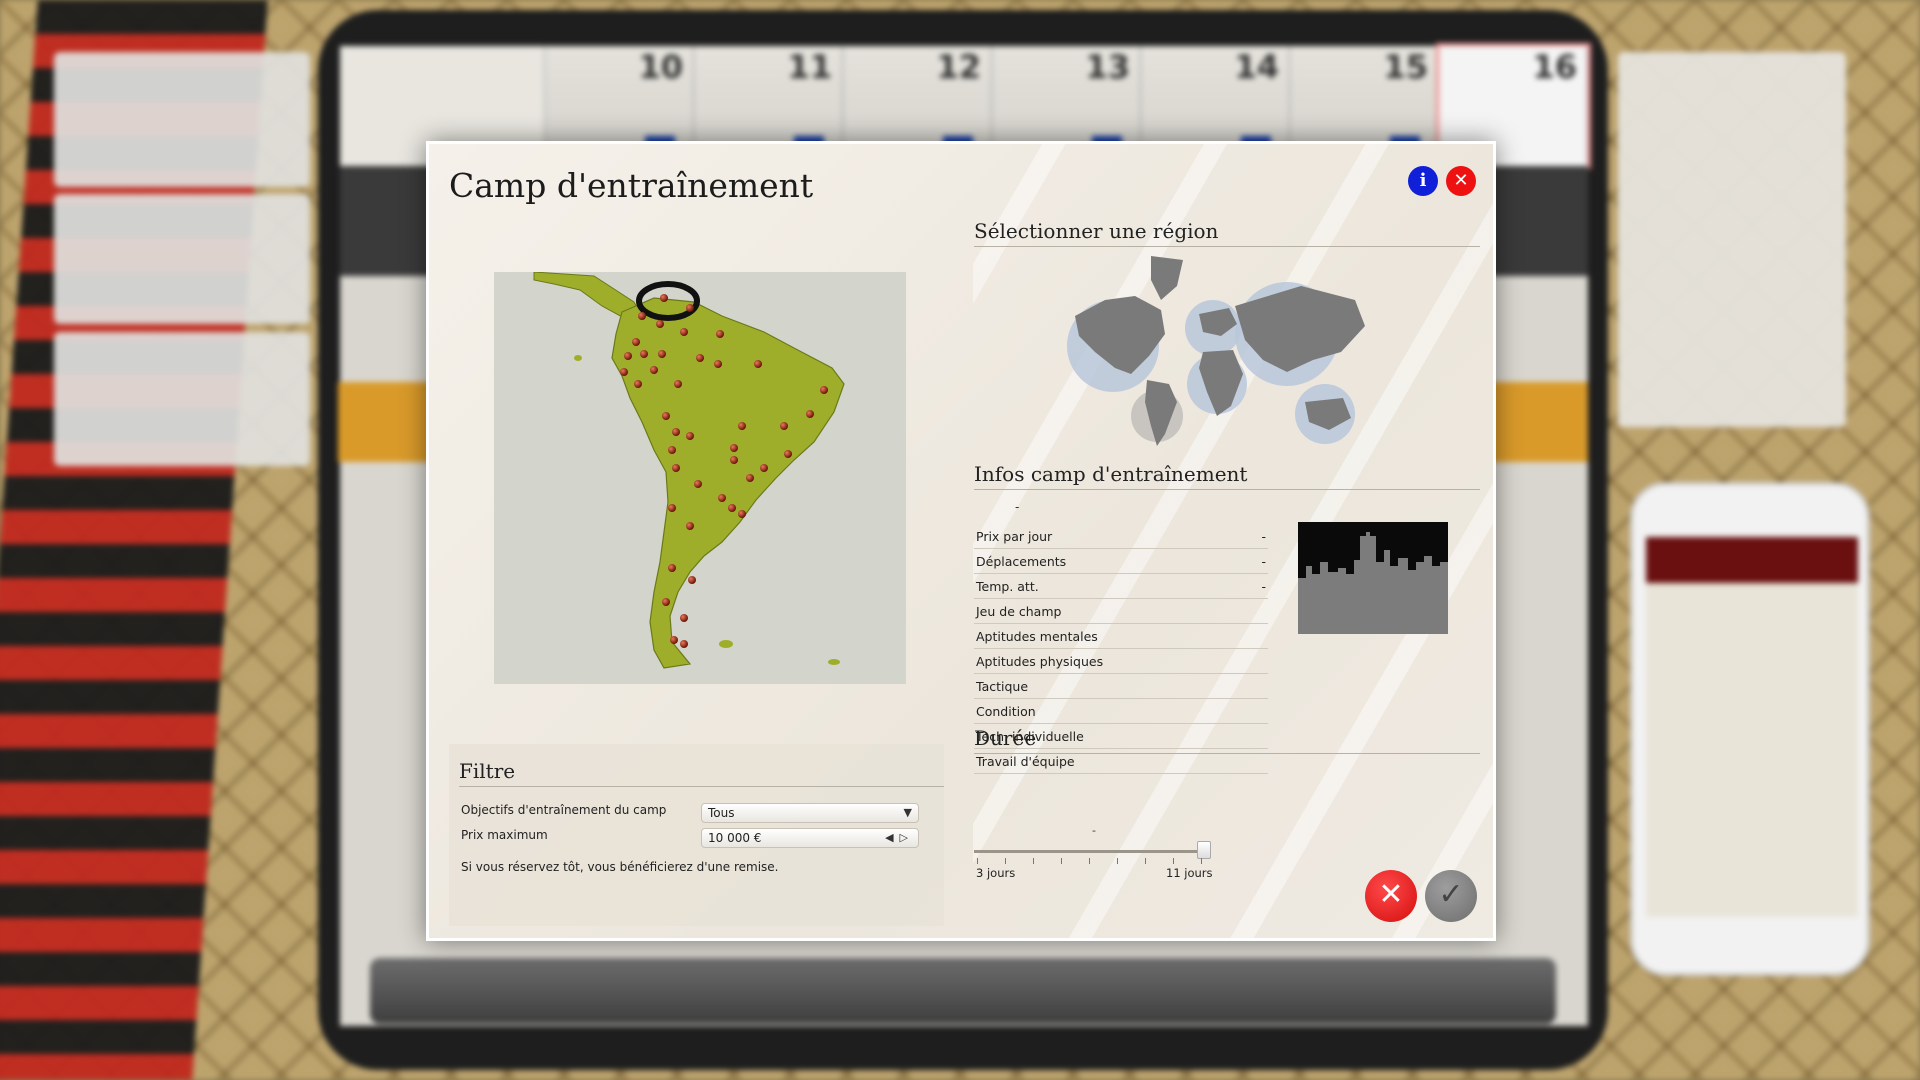  What do you see at coordinates (1121, 661) in the screenshot?
I see `info-row-physical: Aptitudes physiques` at bounding box center [1121, 661].